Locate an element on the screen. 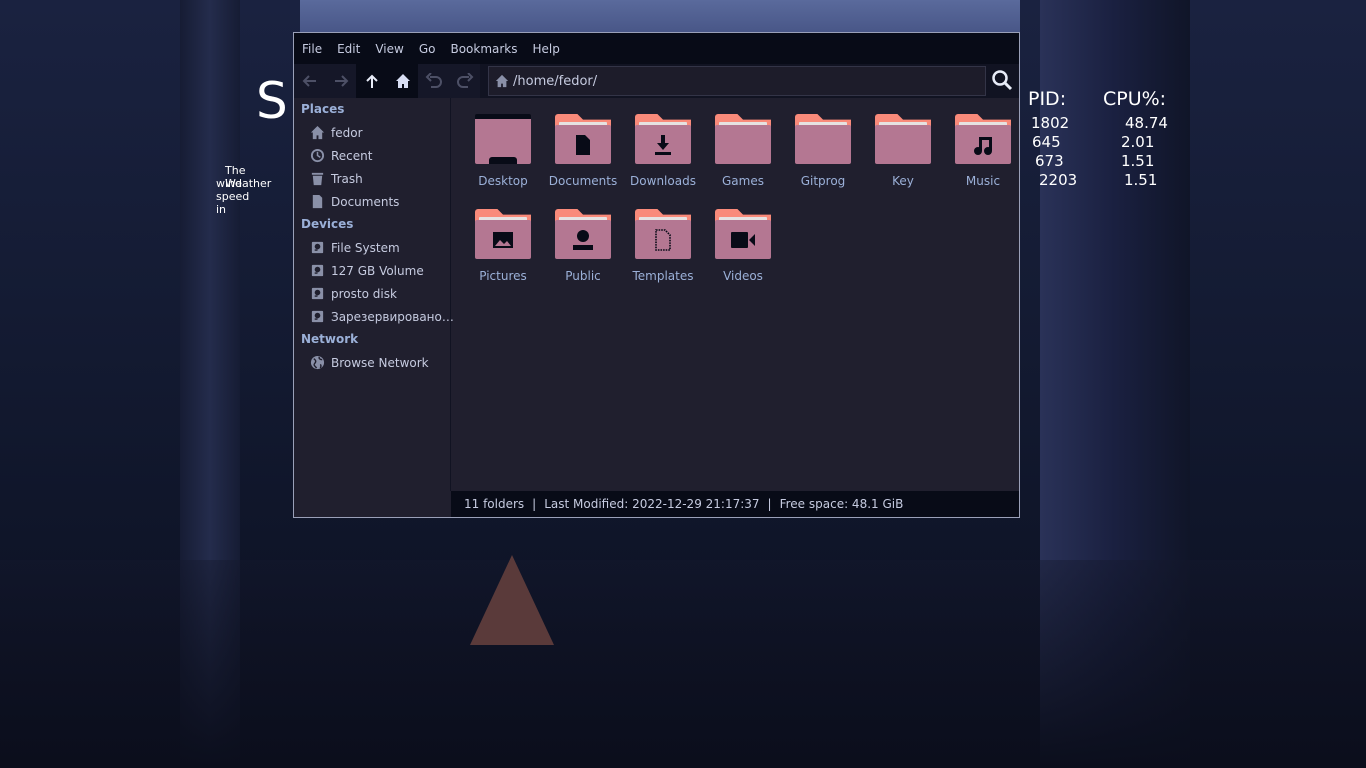 The width and height of the screenshot is (1366, 768). cpu-value: 1.51 is located at coordinates (1141, 180).